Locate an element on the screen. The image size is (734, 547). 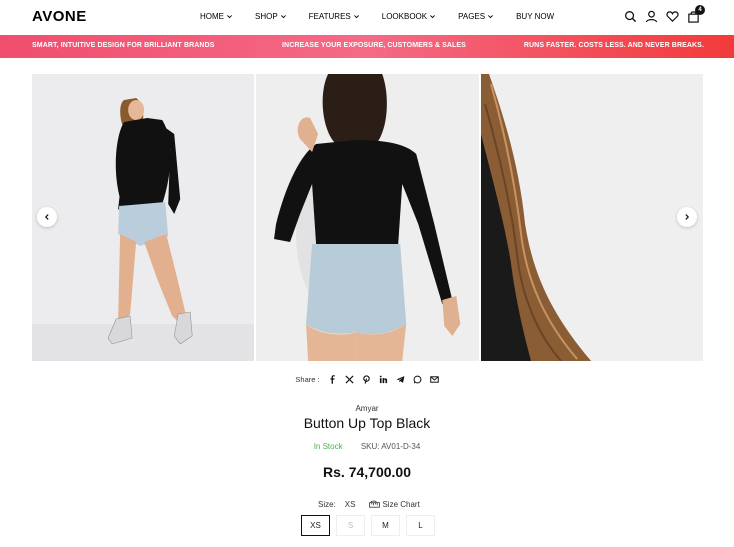
account-icon is located at coordinates (651, 16).